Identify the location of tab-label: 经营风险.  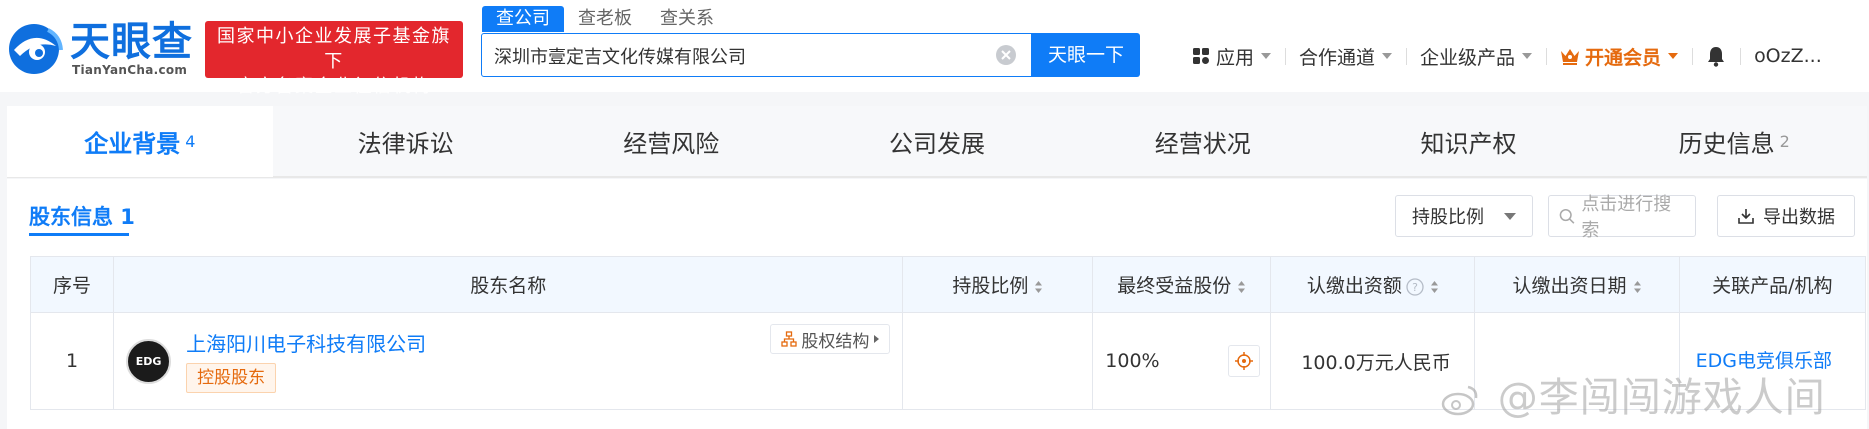
(671, 143).